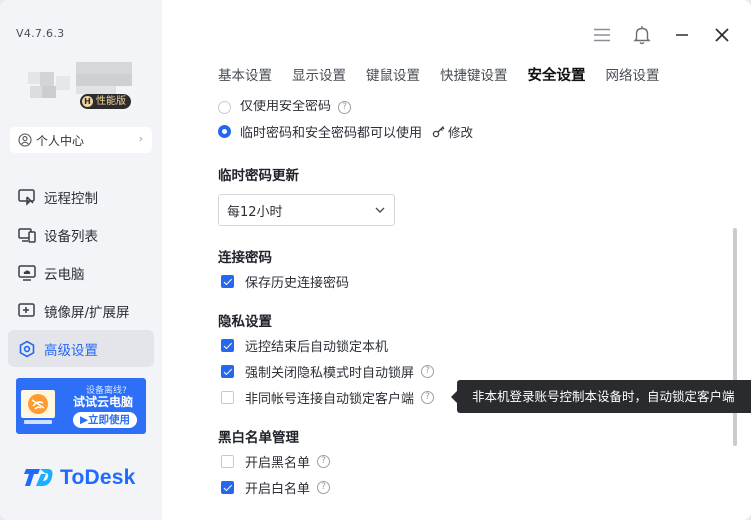 The image size is (751, 520). What do you see at coordinates (380, 210) in the screenshot?
I see `chevron-down-icon` at bounding box center [380, 210].